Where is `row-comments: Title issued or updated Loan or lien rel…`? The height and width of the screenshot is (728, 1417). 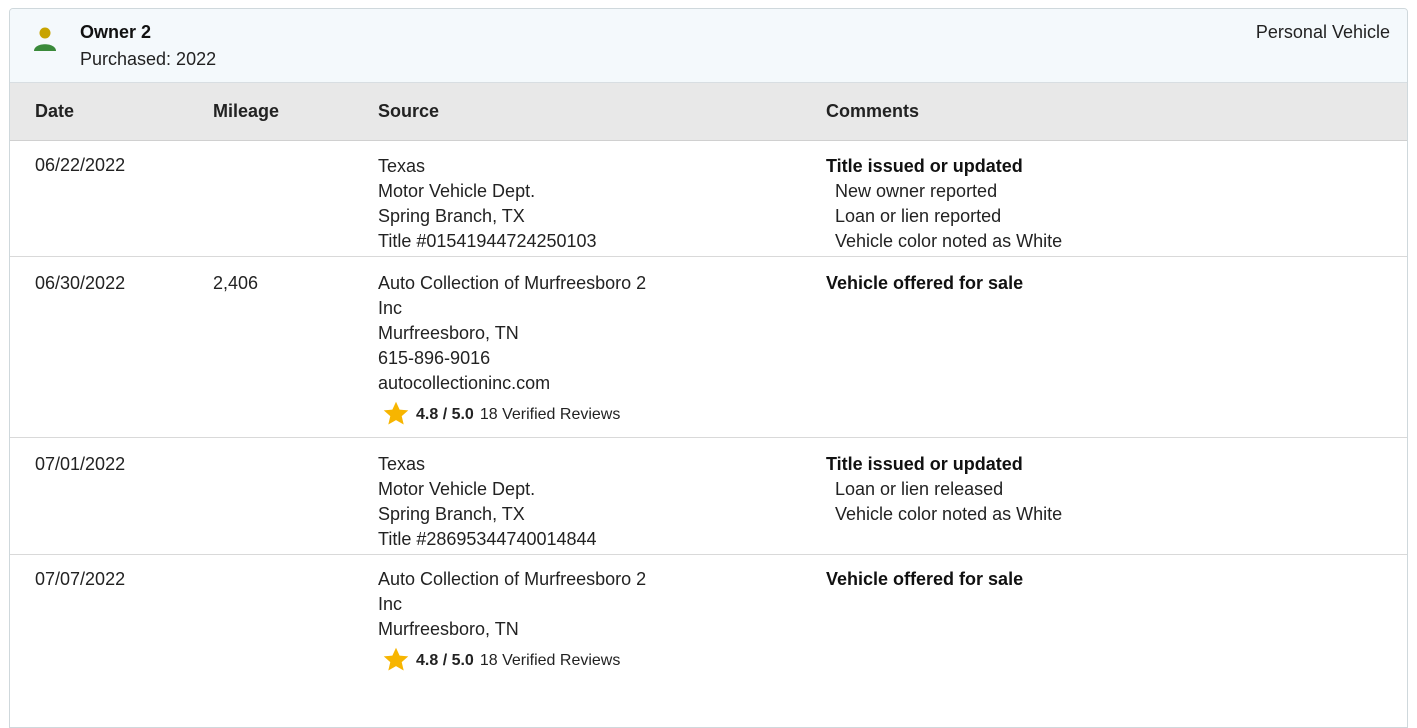
row-comments: Title issued or updated Loan or lien rel… is located at coordinates (944, 489).